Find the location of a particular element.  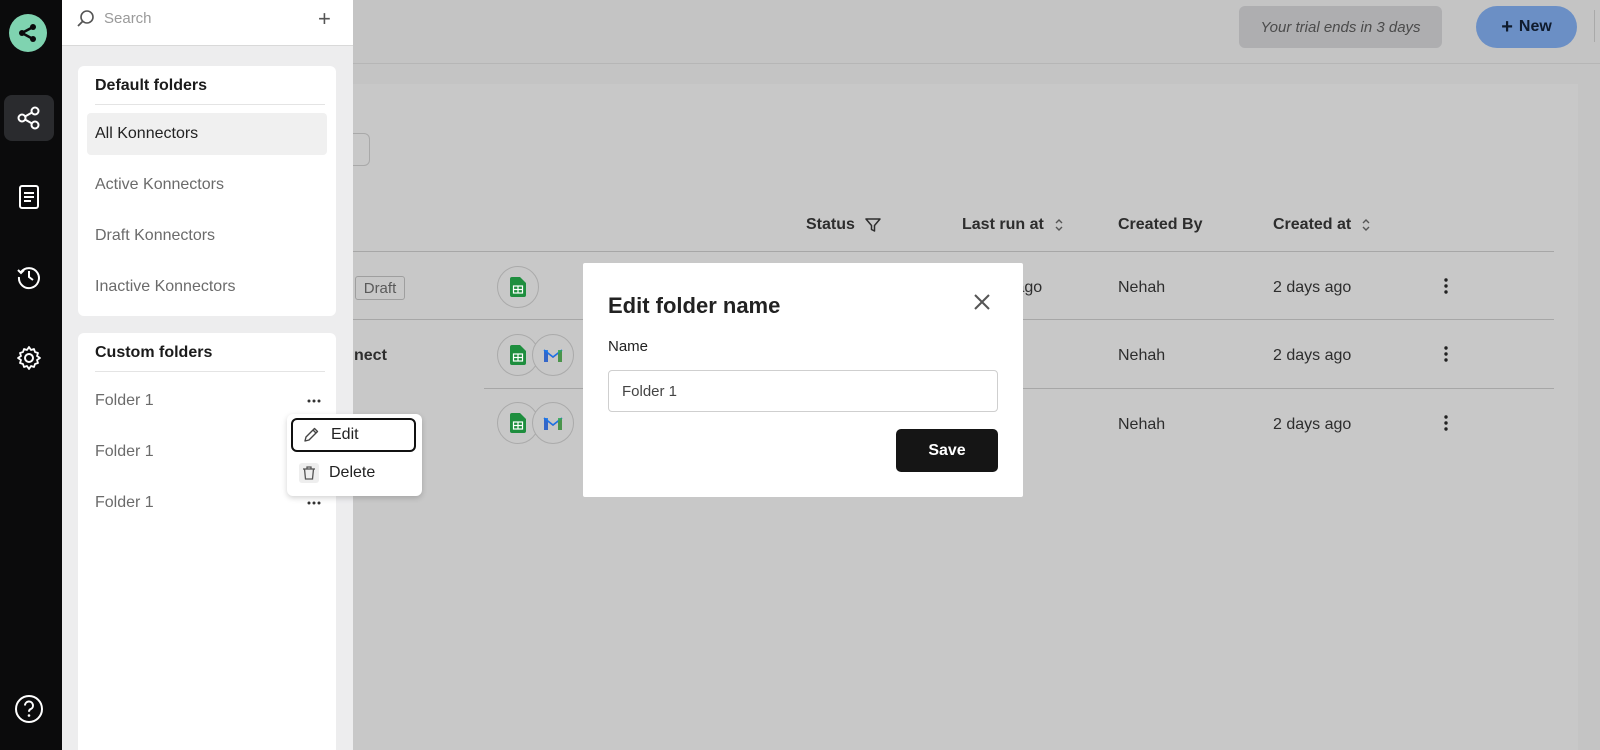

column-header-last-run: Last run at is located at coordinates (1013, 225).